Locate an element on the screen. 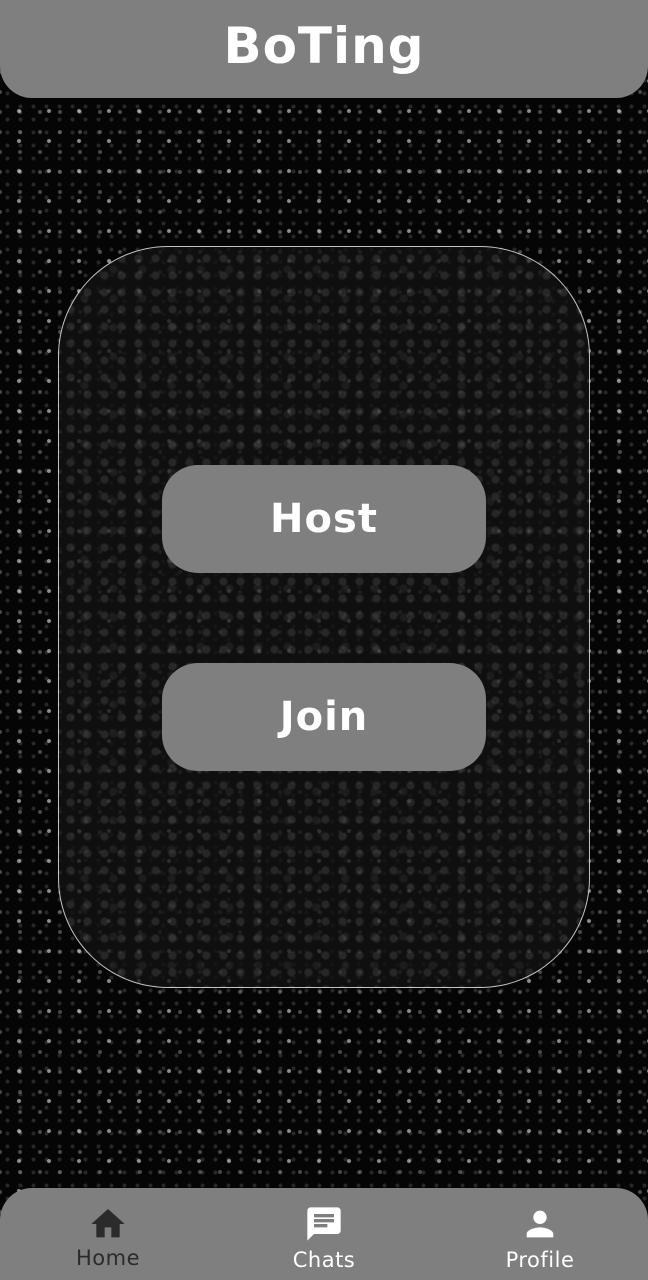 The width and height of the screenshot is (648, 1280). nav-item-profile: Profile is located at coordinates (540, 1234).